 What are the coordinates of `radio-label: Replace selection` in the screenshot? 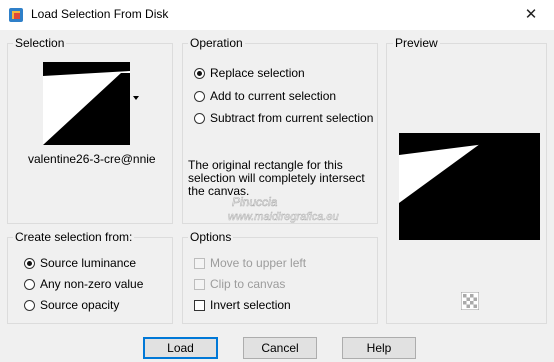 It's located at (257, 73).